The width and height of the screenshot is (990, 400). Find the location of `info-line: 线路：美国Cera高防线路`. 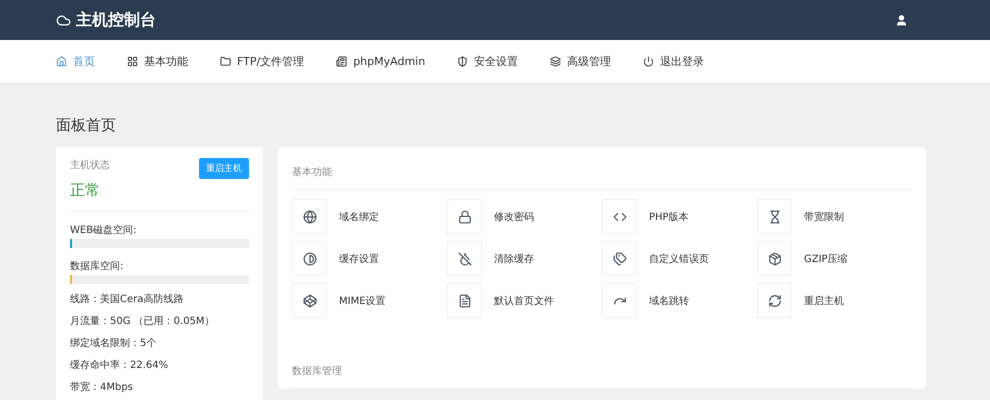

info-line: 线路：美国Cera高防线路 is located at coordinates (127, 299).